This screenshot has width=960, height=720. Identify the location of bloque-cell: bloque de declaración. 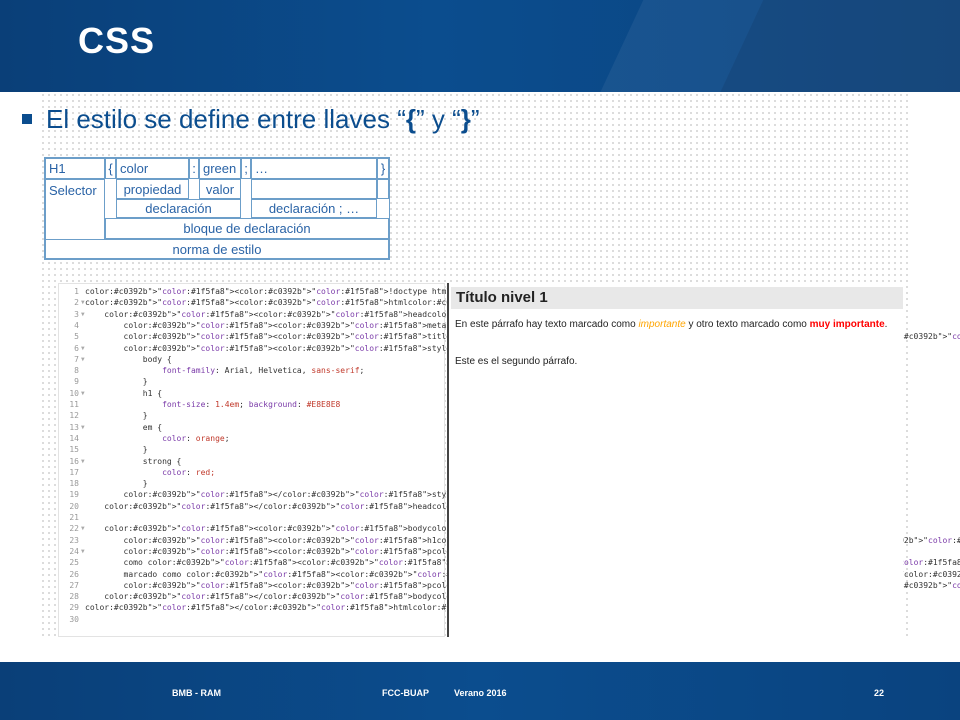
(247, 228).